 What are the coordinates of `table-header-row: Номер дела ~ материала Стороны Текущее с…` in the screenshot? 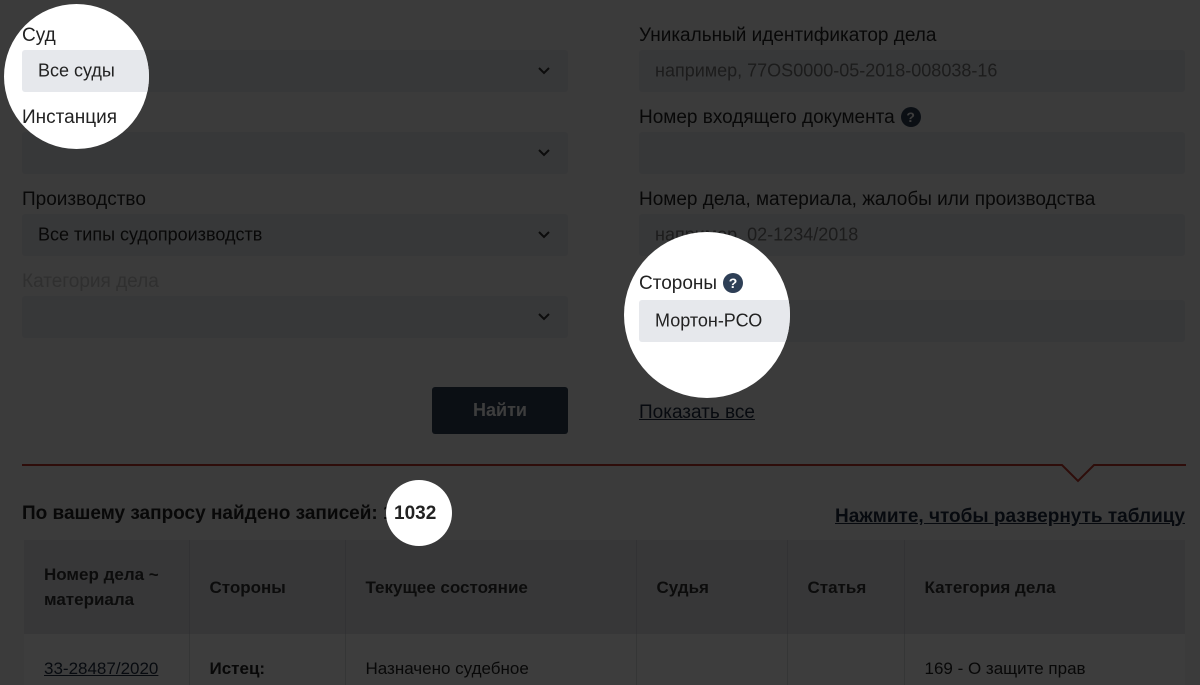 It's located at (604, 587).